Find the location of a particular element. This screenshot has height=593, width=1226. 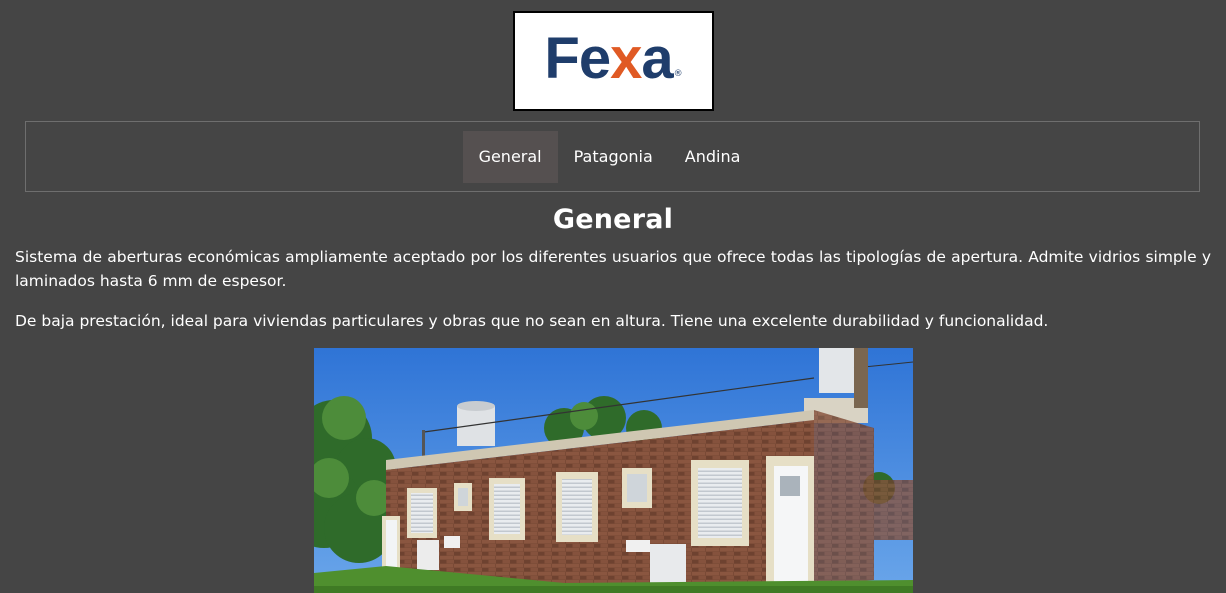

product-nav: General Patagonia Andina is located at coordinates (612, 156).